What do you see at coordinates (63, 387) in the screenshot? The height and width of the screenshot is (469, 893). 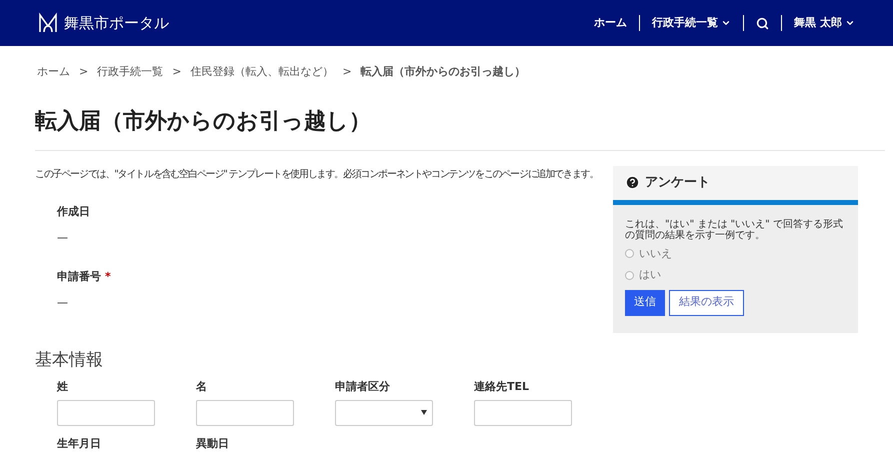 I see `field-label: 姓` at bounding box center [63, 387].